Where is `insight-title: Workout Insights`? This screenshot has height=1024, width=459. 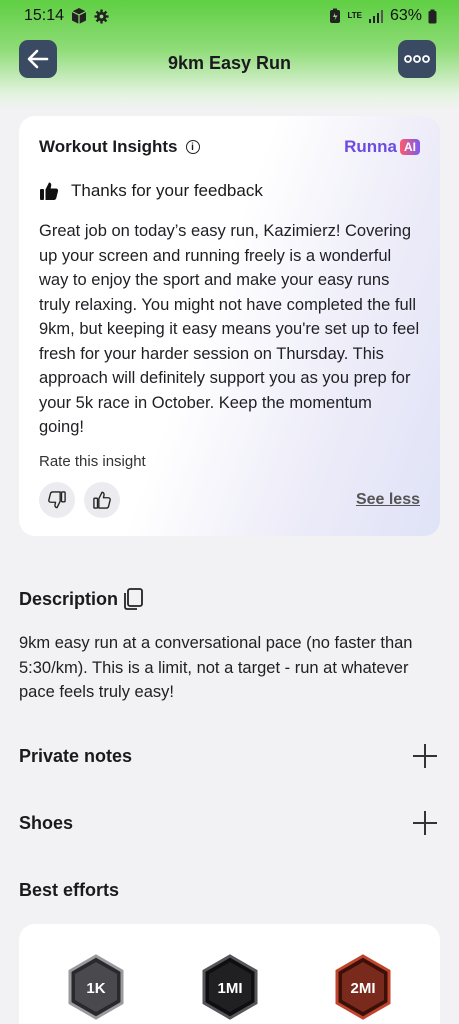
insight-title: Workout Insights is located at coordinates (108, 146).